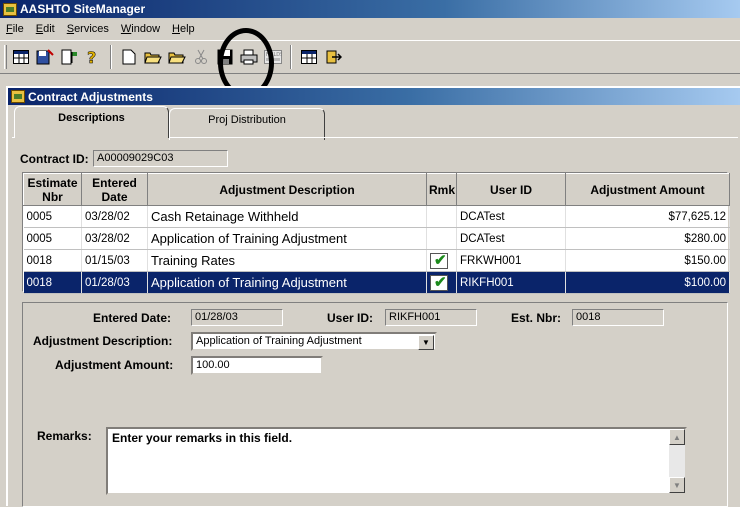 This screenshot has height=507, width=740. Describe the element at coordinates (237, 317) in the screenshot. I see `entered-date-field: 01/28/03` at that location.